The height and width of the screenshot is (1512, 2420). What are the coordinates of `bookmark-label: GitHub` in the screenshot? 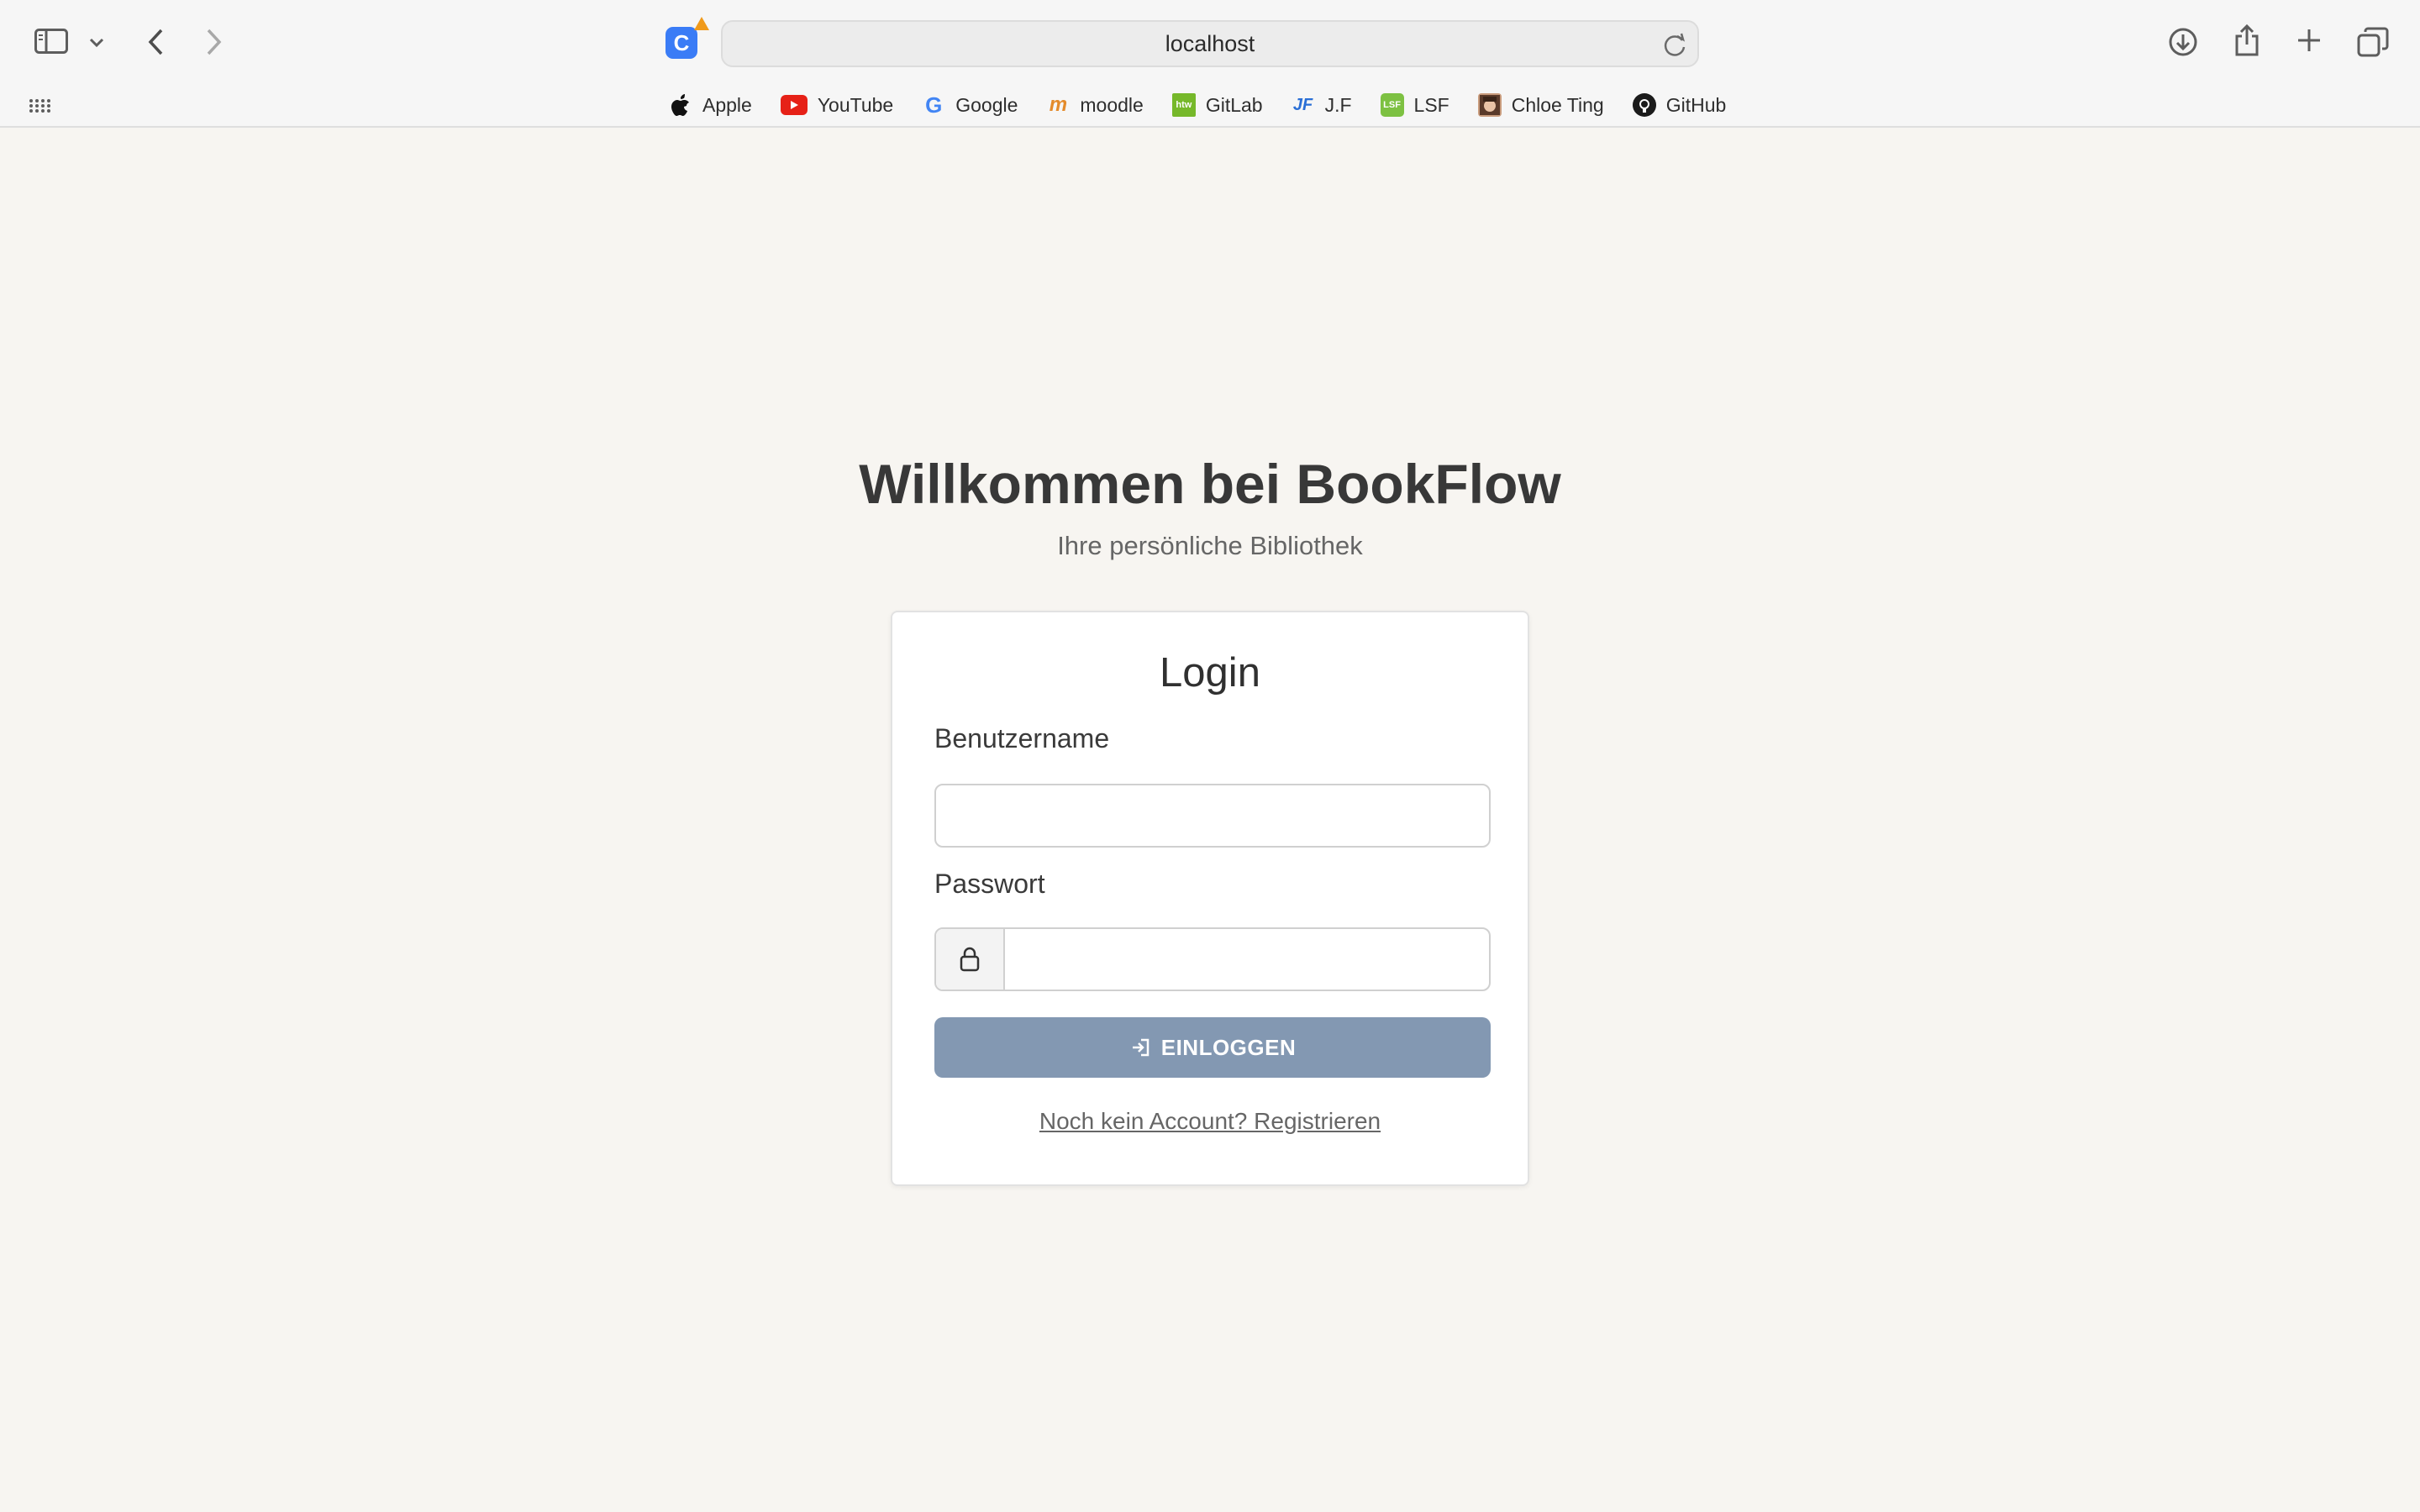 It's located at (1696, 104).